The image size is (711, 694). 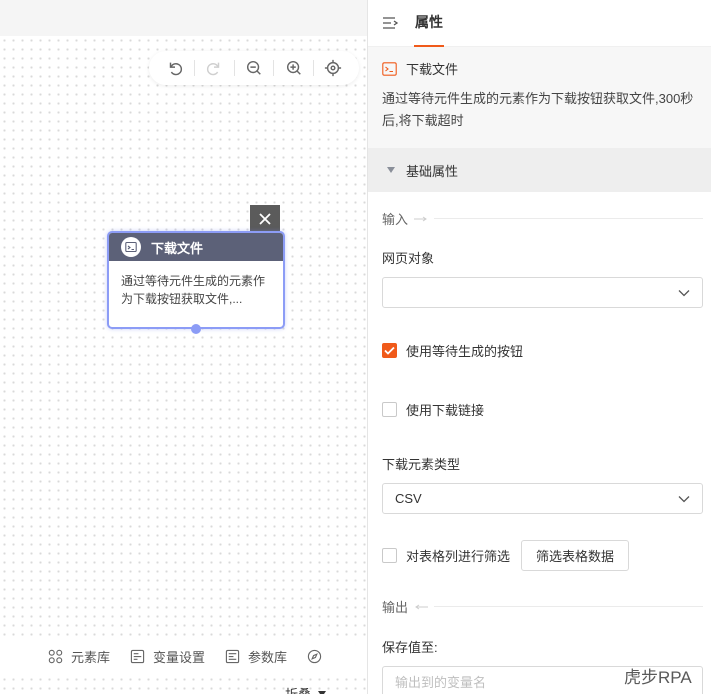 What do you see at coordinates (422, 606) in the screenshot?
I see `arrow-left-icon` at bounding box center [422, 606].